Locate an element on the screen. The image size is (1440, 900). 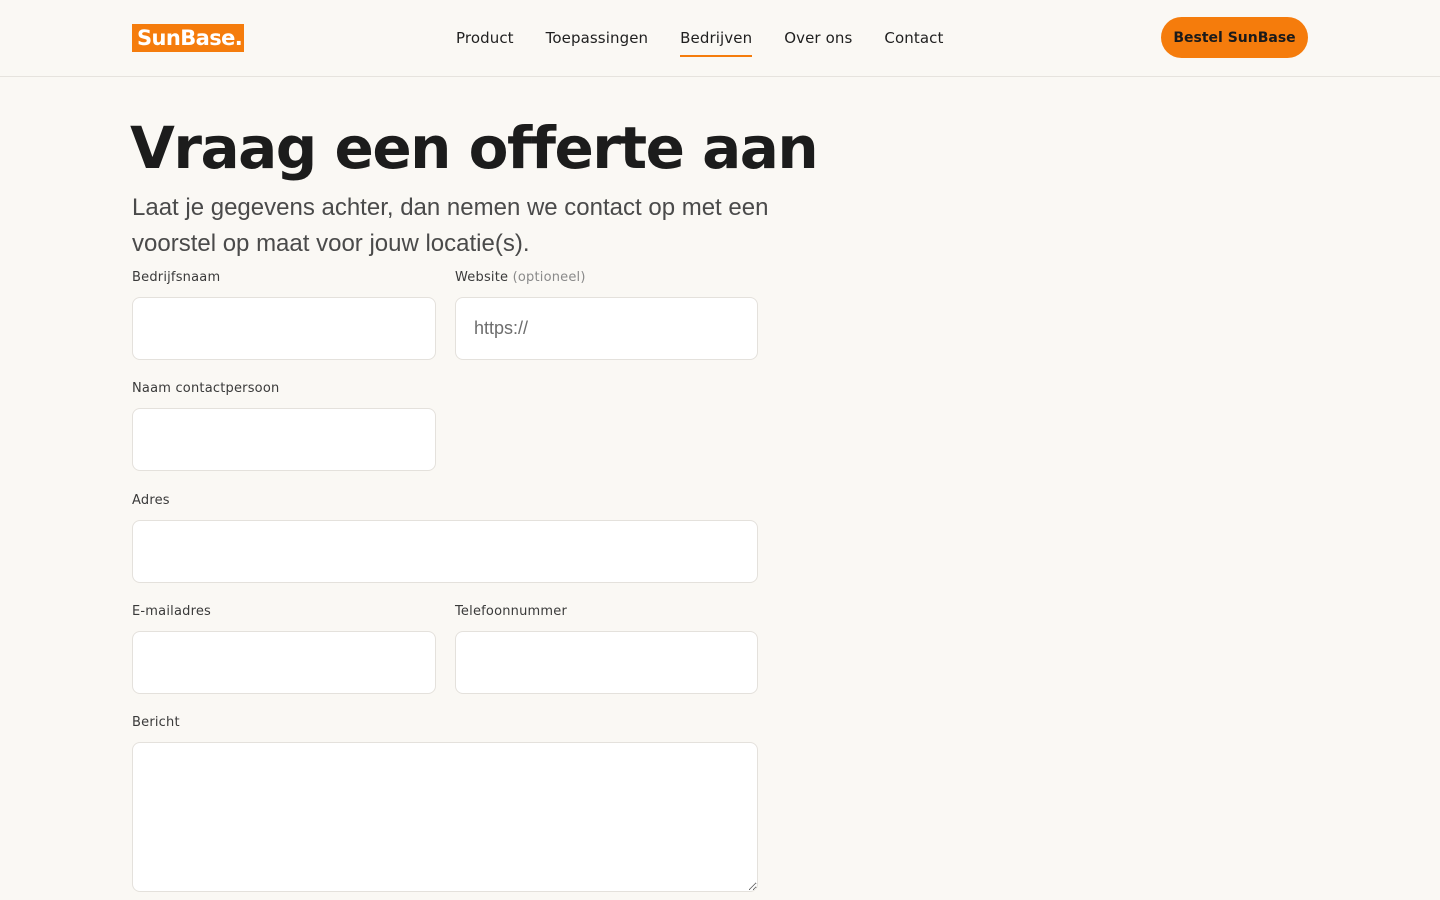
phone-input is located at coordinates (606, 662).